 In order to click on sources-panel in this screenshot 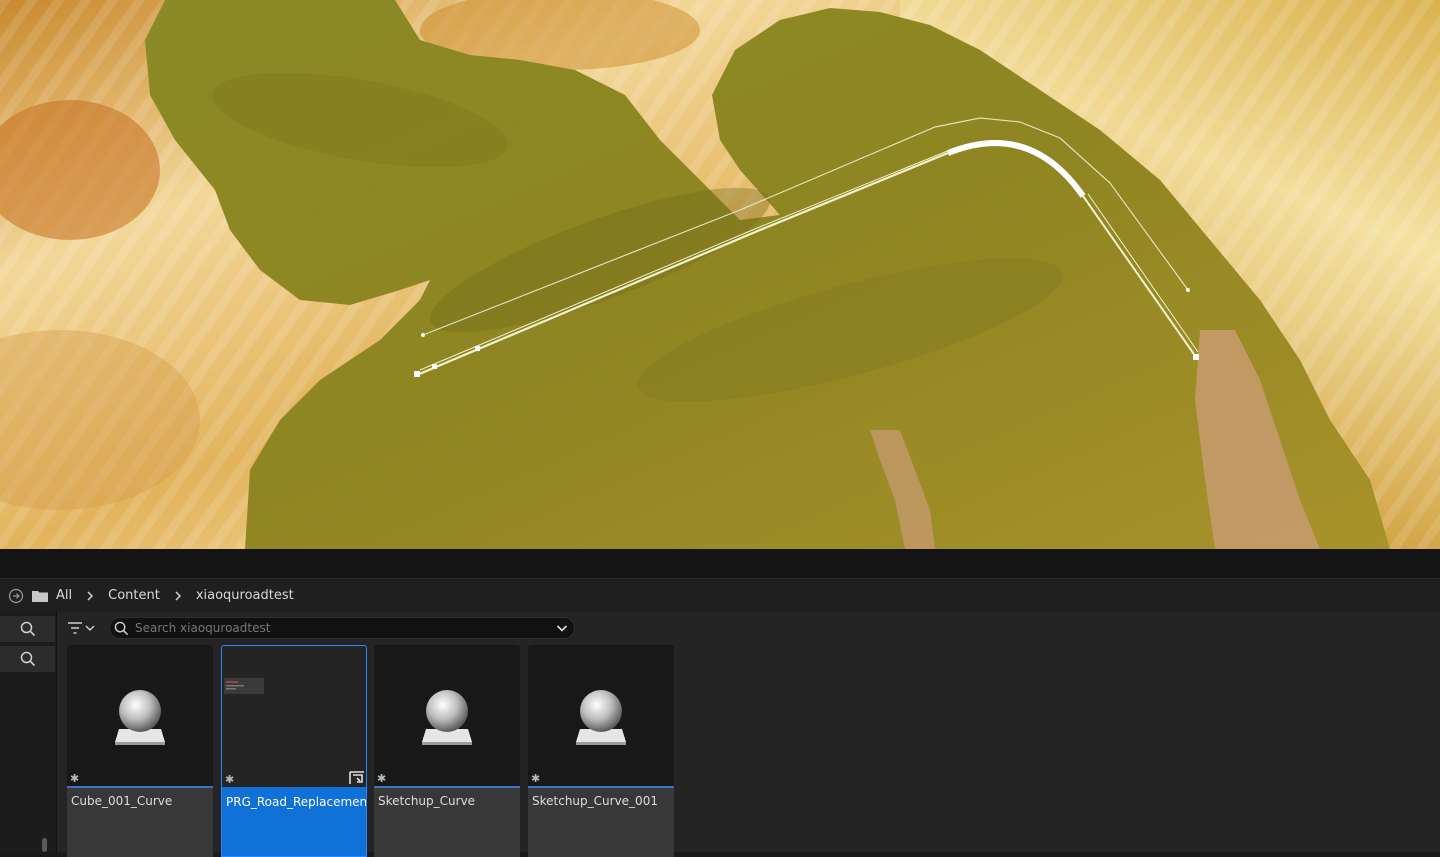, I will do `click(28, 732)`.